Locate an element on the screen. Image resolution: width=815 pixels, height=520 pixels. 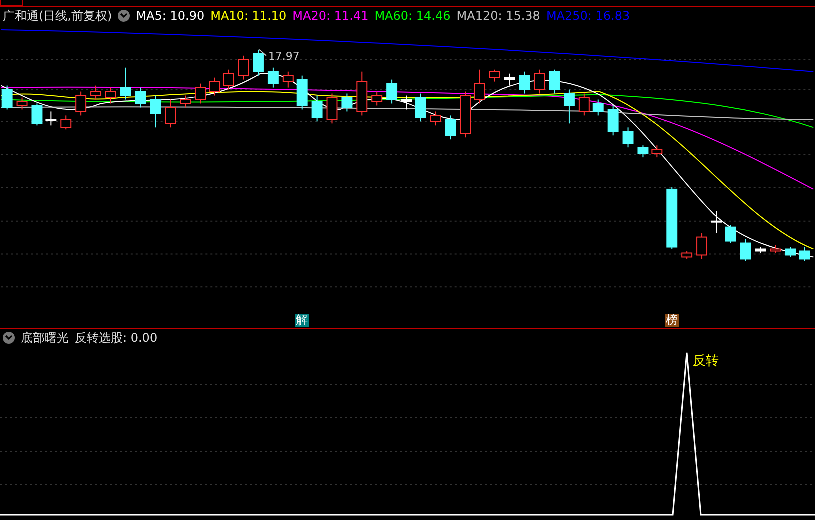
indicator-reading: 反转选股: 0.00 is located at coordinates (116, 338).